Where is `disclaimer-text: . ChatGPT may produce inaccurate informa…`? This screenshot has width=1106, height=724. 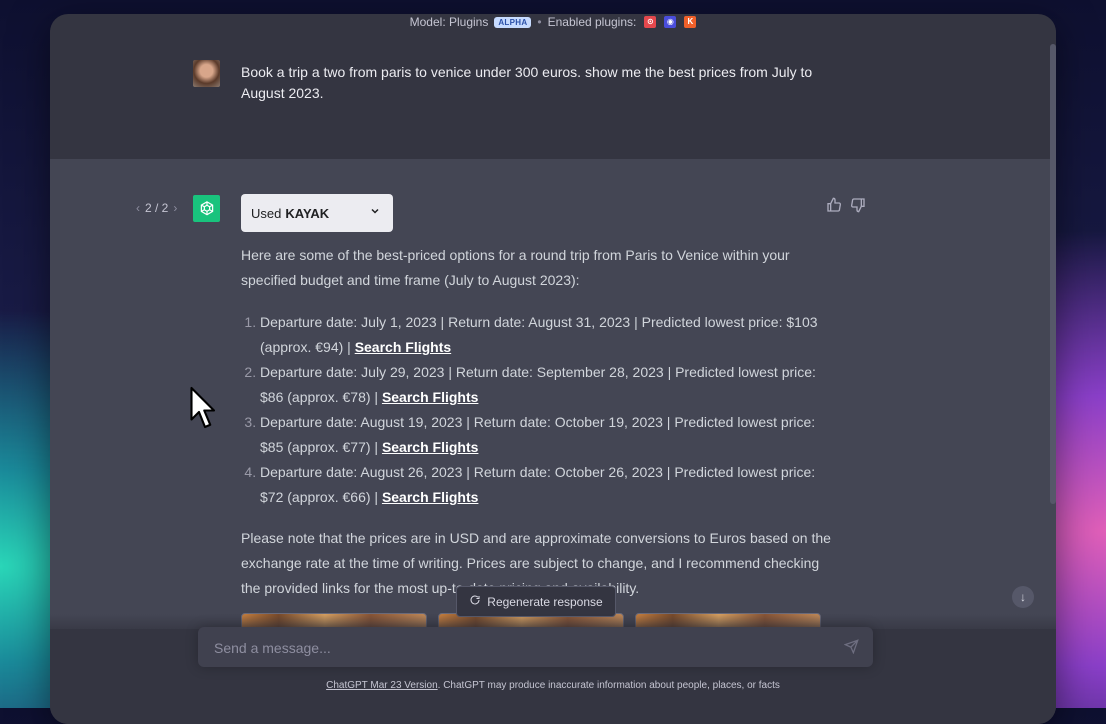
disclaimer-text: . ChatGPT may produce inaccurate informa… is located at coordinates (608, 685).